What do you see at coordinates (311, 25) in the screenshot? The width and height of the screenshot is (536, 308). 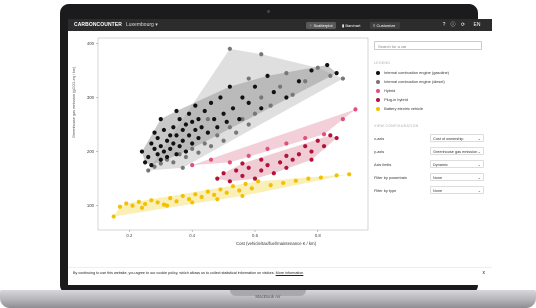 I see `scatter-icon: ⁘` at bounding box center [311, 25].